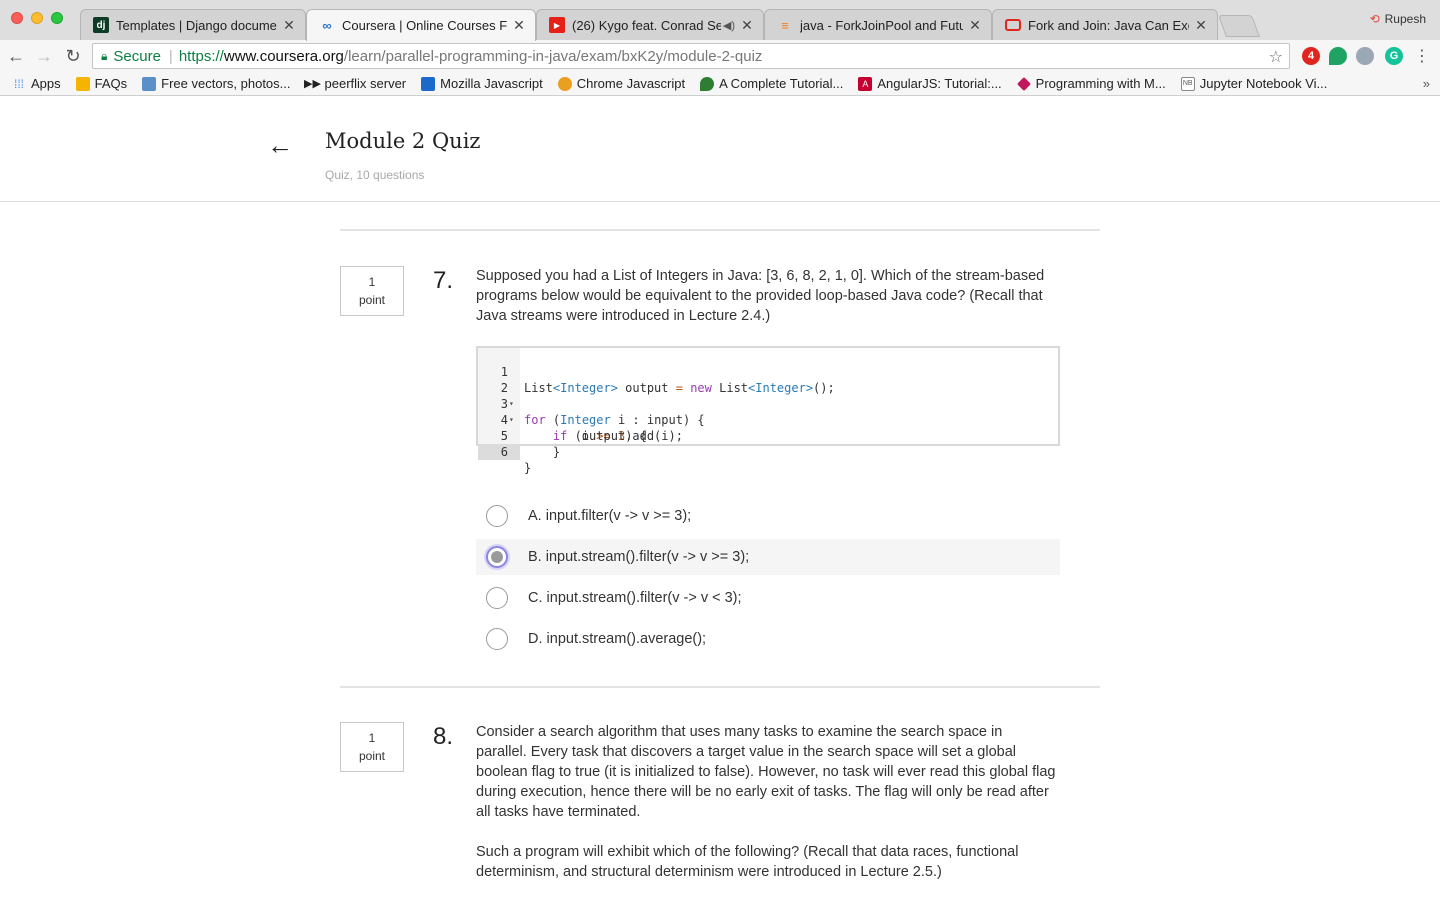 The width and height of the screenshot is (1440, 900). I want to click on profile-button: ⟲ Rupesh, so click(1398, 19).